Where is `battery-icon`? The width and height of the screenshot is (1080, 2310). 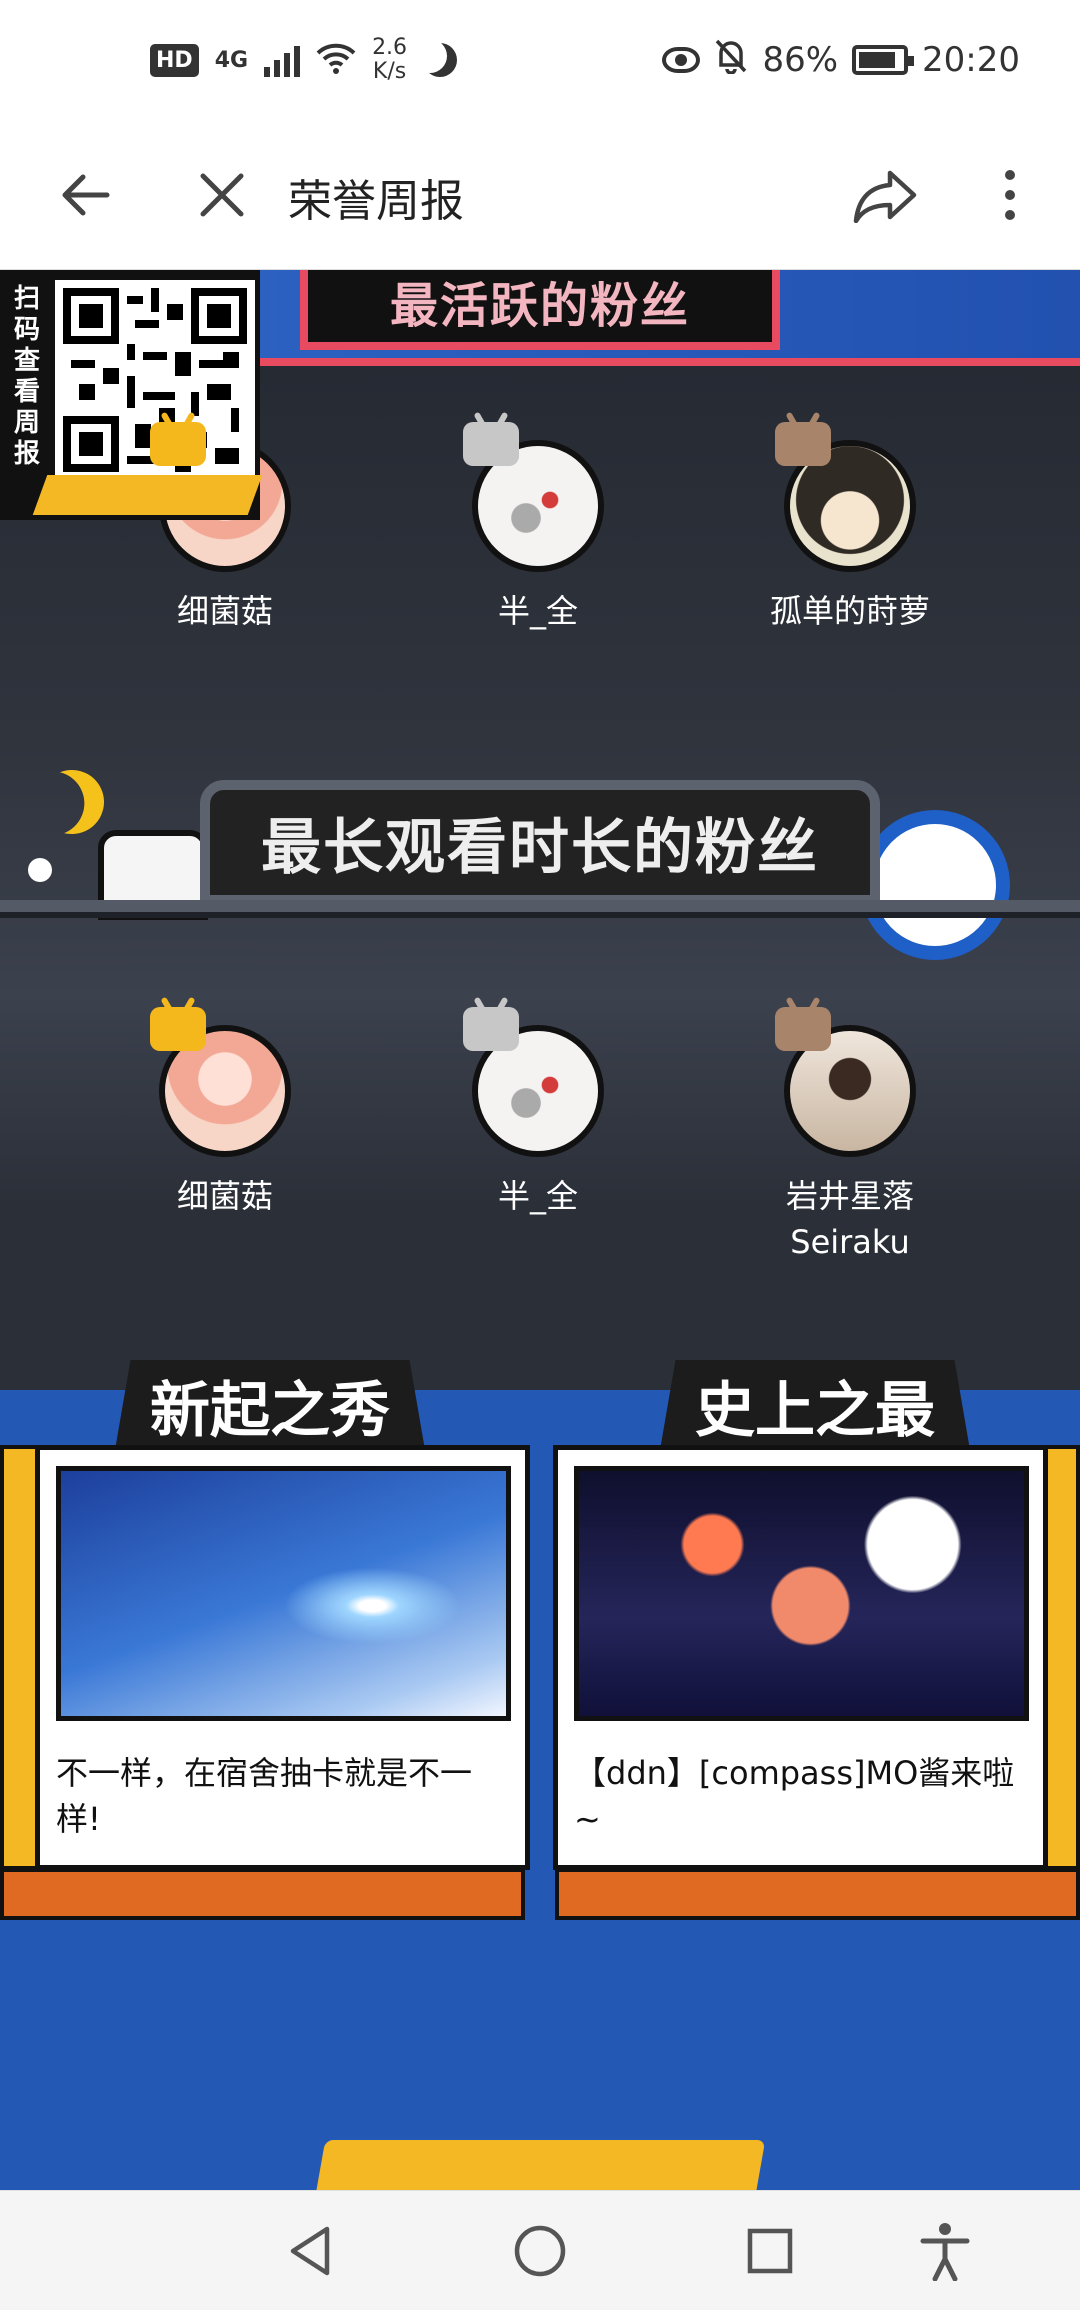
battery-icon is located at coordinates (883, 60).